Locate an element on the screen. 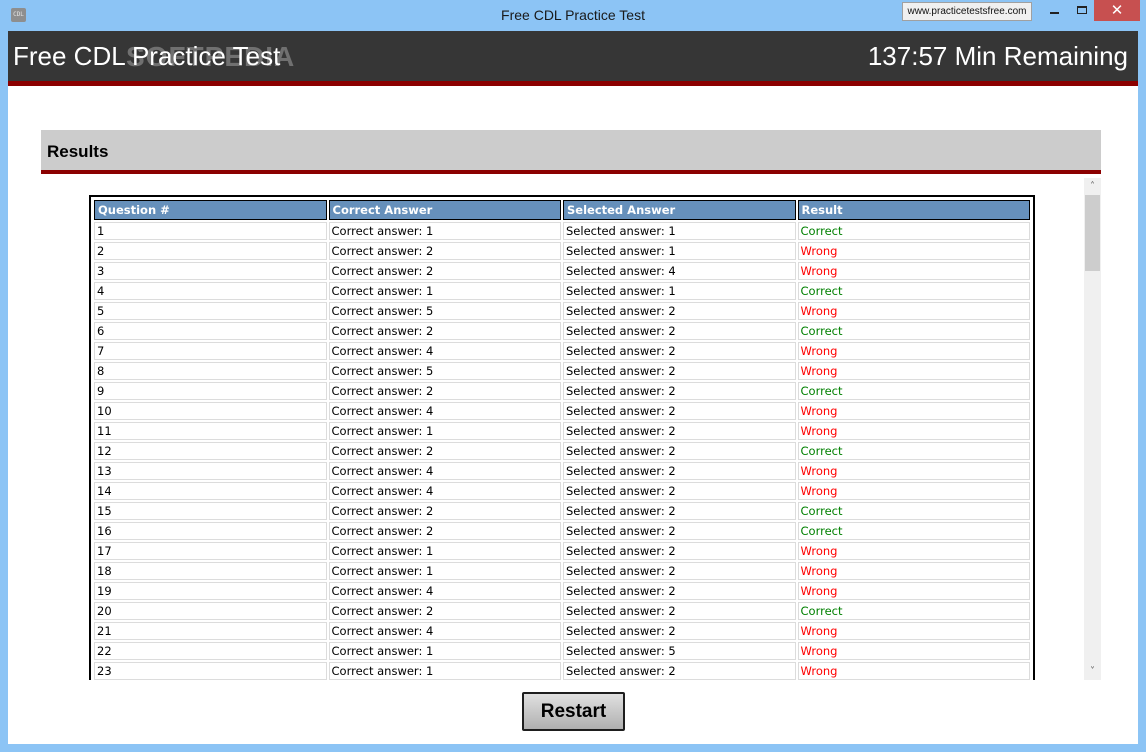 The width and height of the screenshot is (1146, 752). scroll-thumb is located at coordinates (1092, 233).